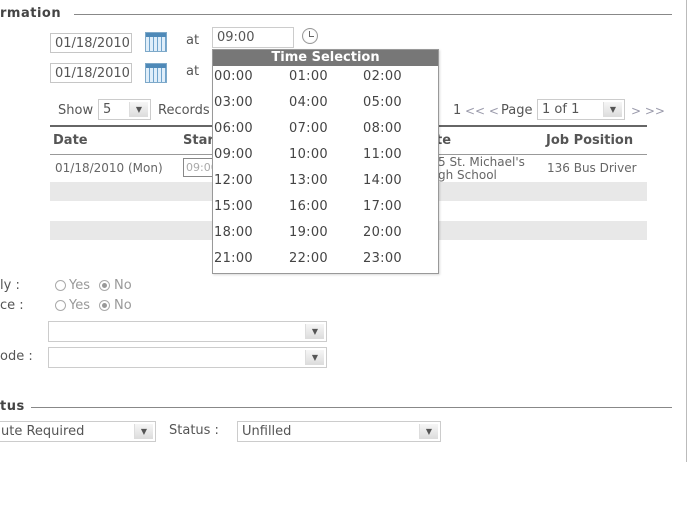  What do you see at coordinates (324, 76) in the screenshot?
I see `time-option: 01:00` at bounding box center [324, 76].